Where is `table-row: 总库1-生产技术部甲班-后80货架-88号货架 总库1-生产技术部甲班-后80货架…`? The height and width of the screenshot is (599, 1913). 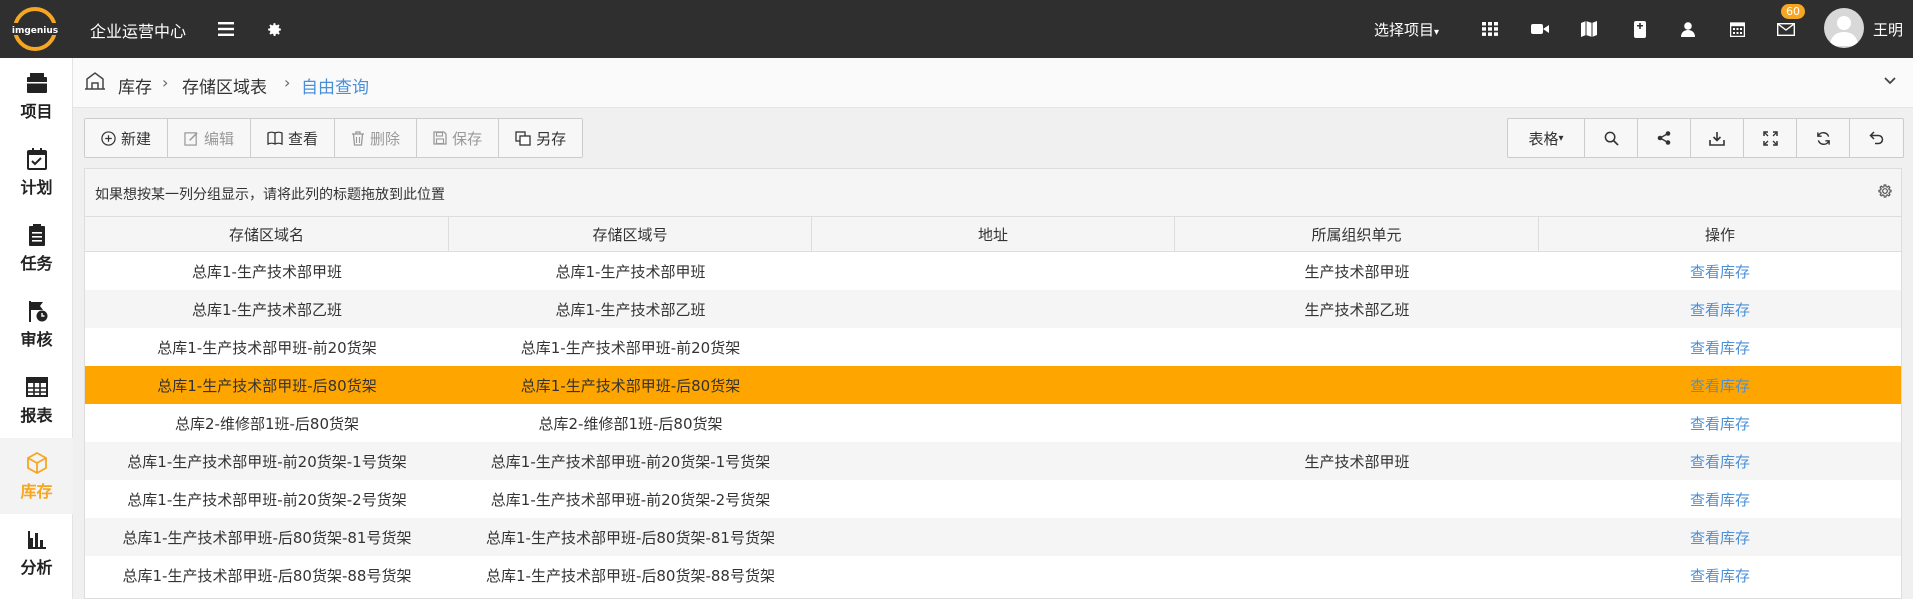
table-row: 总库1-生产技术部甲班-后80货架-88号货架 总库1-生产技术部甲班-后80货架… is located at coordinates (993, 575).